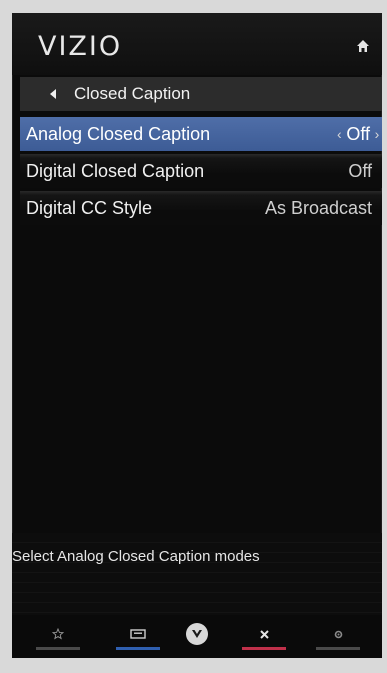 The height and width of the screenshot is (673, 387). I want to click on menu-item-label: Digital CC Style, so click(89, 207).